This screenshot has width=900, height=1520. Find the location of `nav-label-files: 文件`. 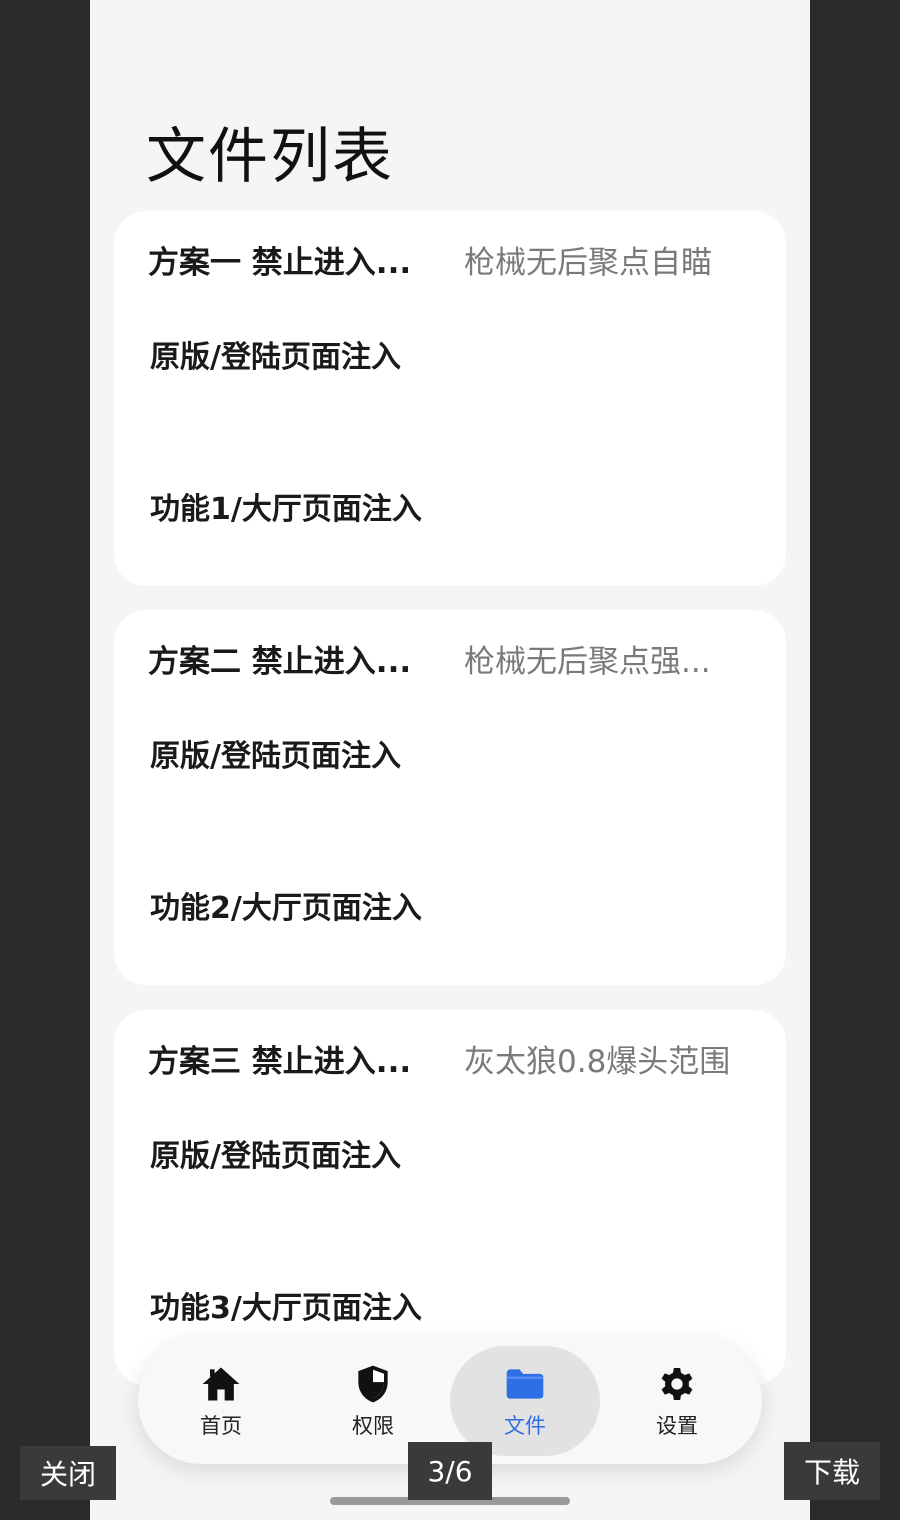

nav-label-files: 文件 is located at coordinates (525, 1426).